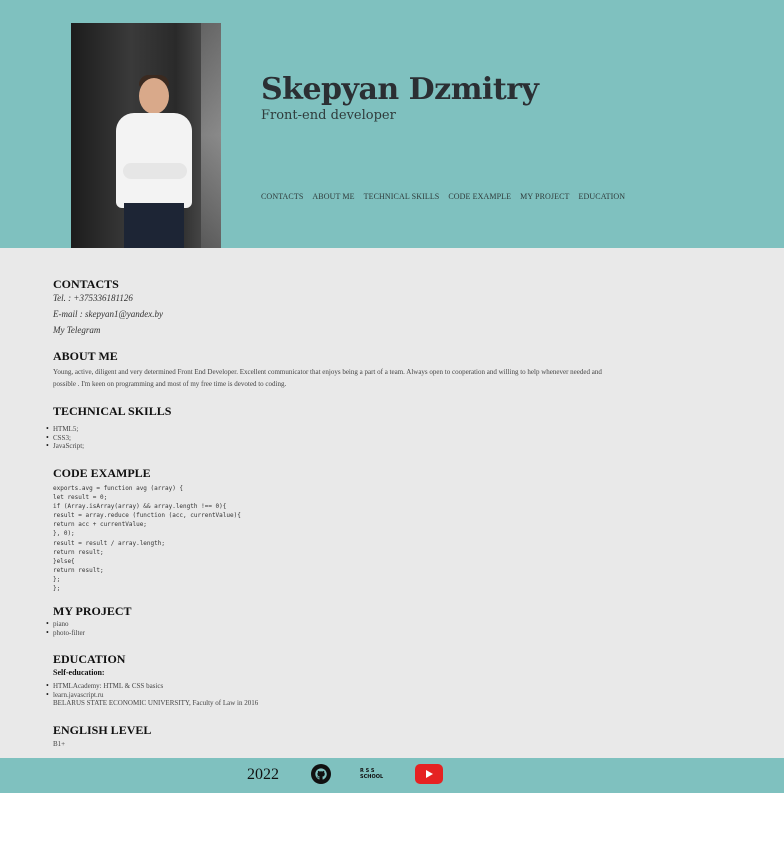 The height and width of the screenshot is (863, 784). I want to click on contacts-heading: CONTACTS, so click(86, 284).